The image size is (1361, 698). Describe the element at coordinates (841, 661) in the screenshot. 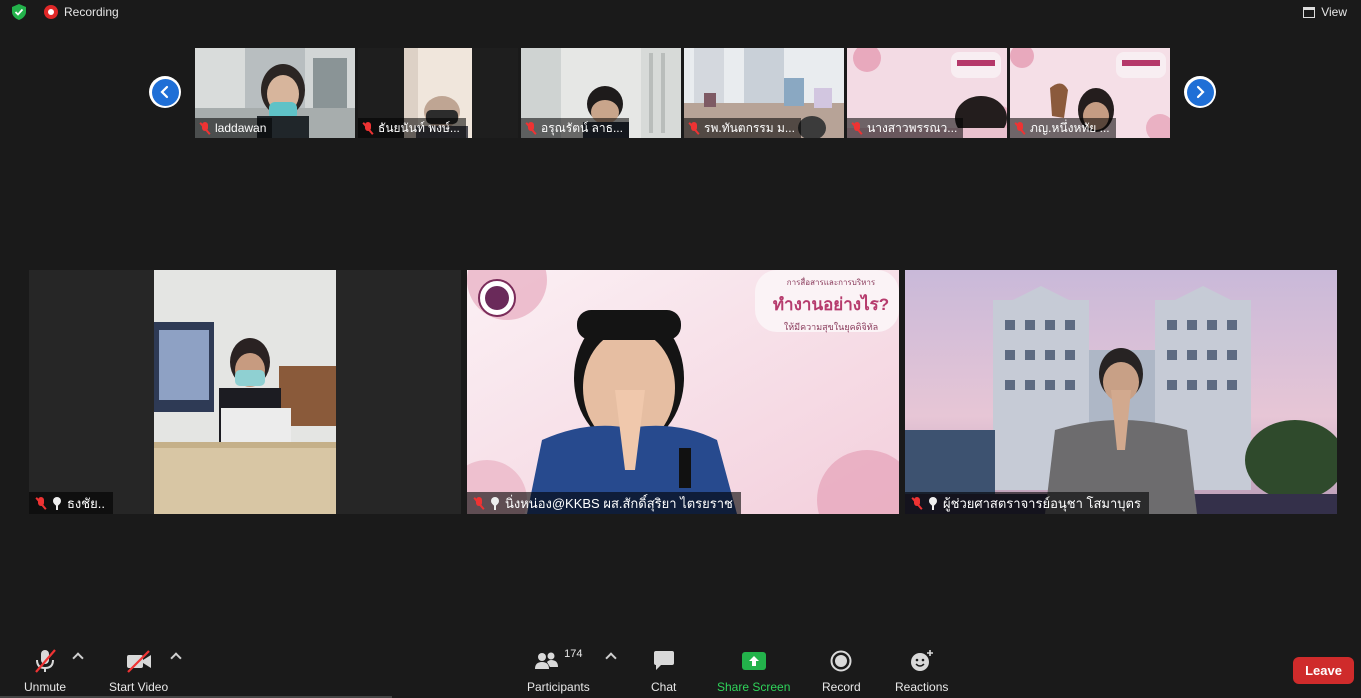

I see `record-icon` at that location.